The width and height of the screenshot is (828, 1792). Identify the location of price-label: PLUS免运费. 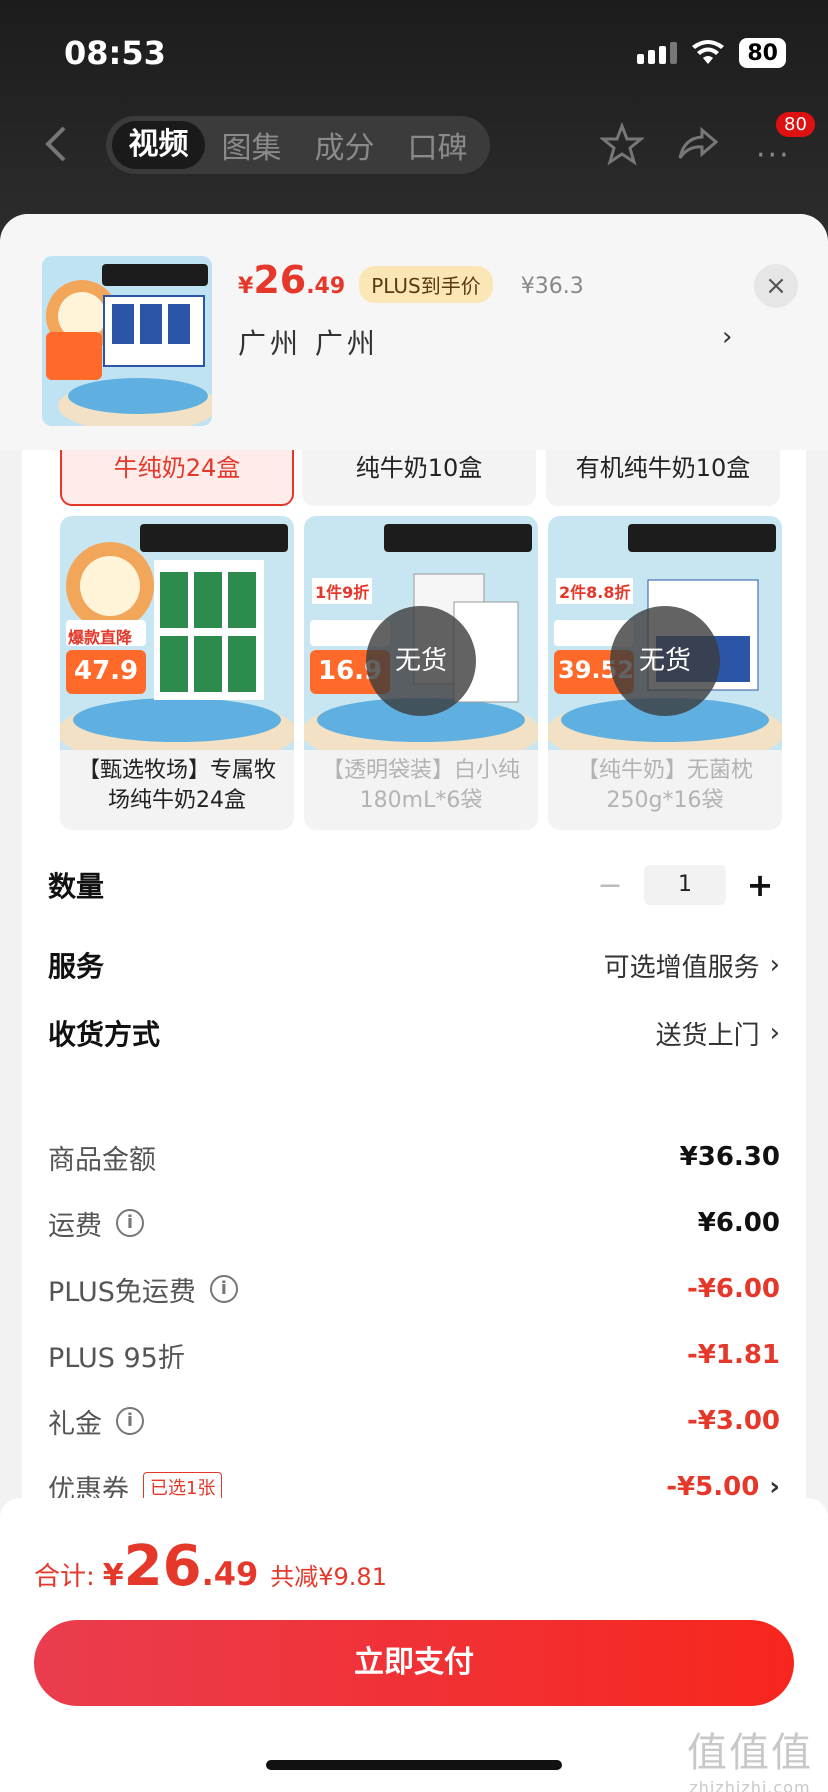
(122, 1292).